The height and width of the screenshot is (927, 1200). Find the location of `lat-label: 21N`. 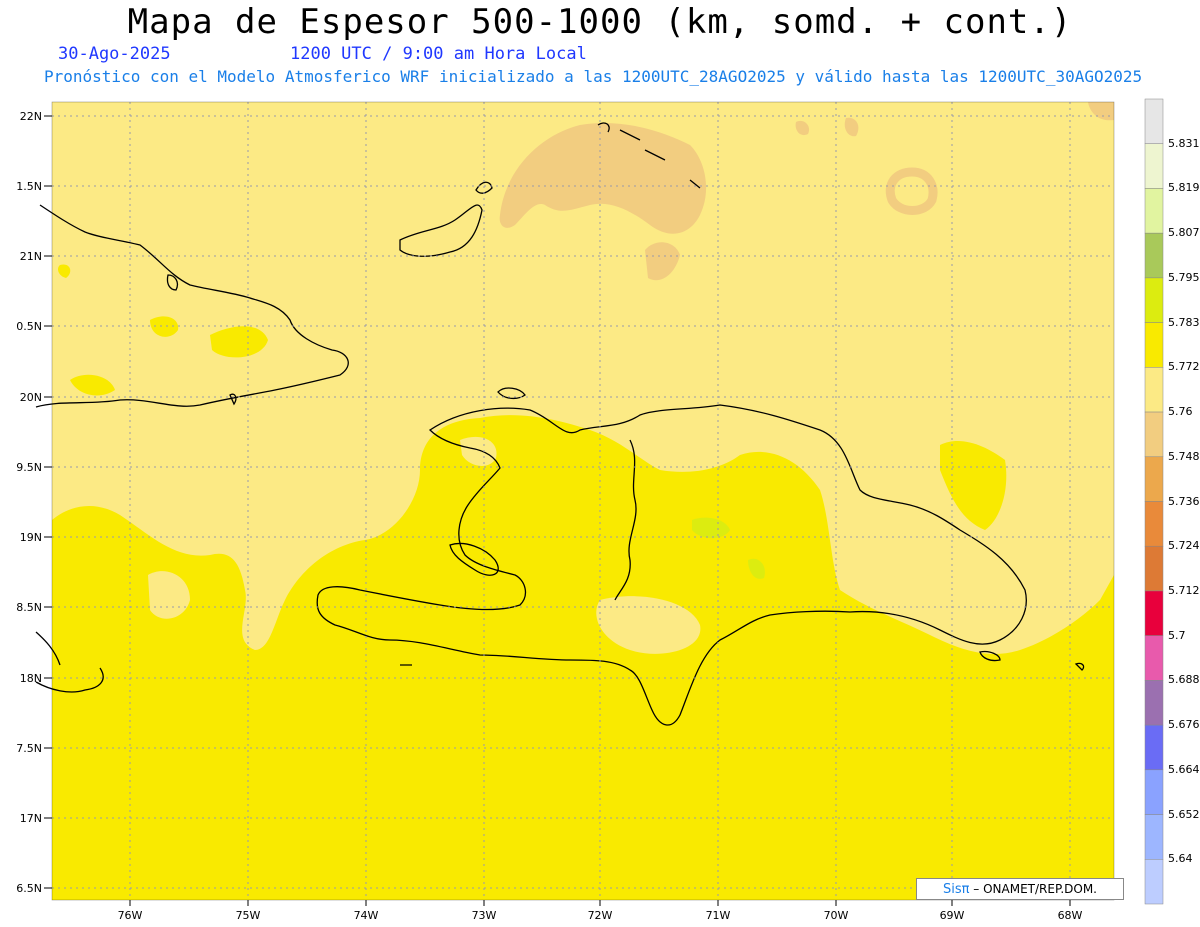

lat-label: 21N is located at coordinates (31, 256).